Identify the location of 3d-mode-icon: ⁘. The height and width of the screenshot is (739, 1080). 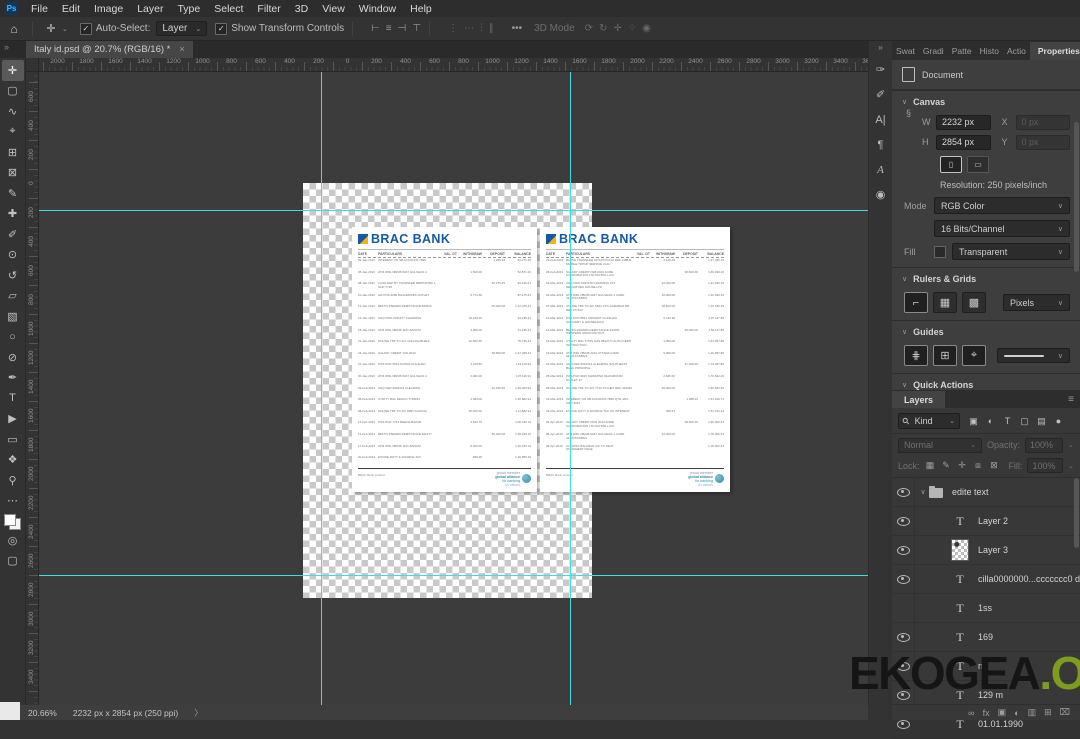
(632, 28).